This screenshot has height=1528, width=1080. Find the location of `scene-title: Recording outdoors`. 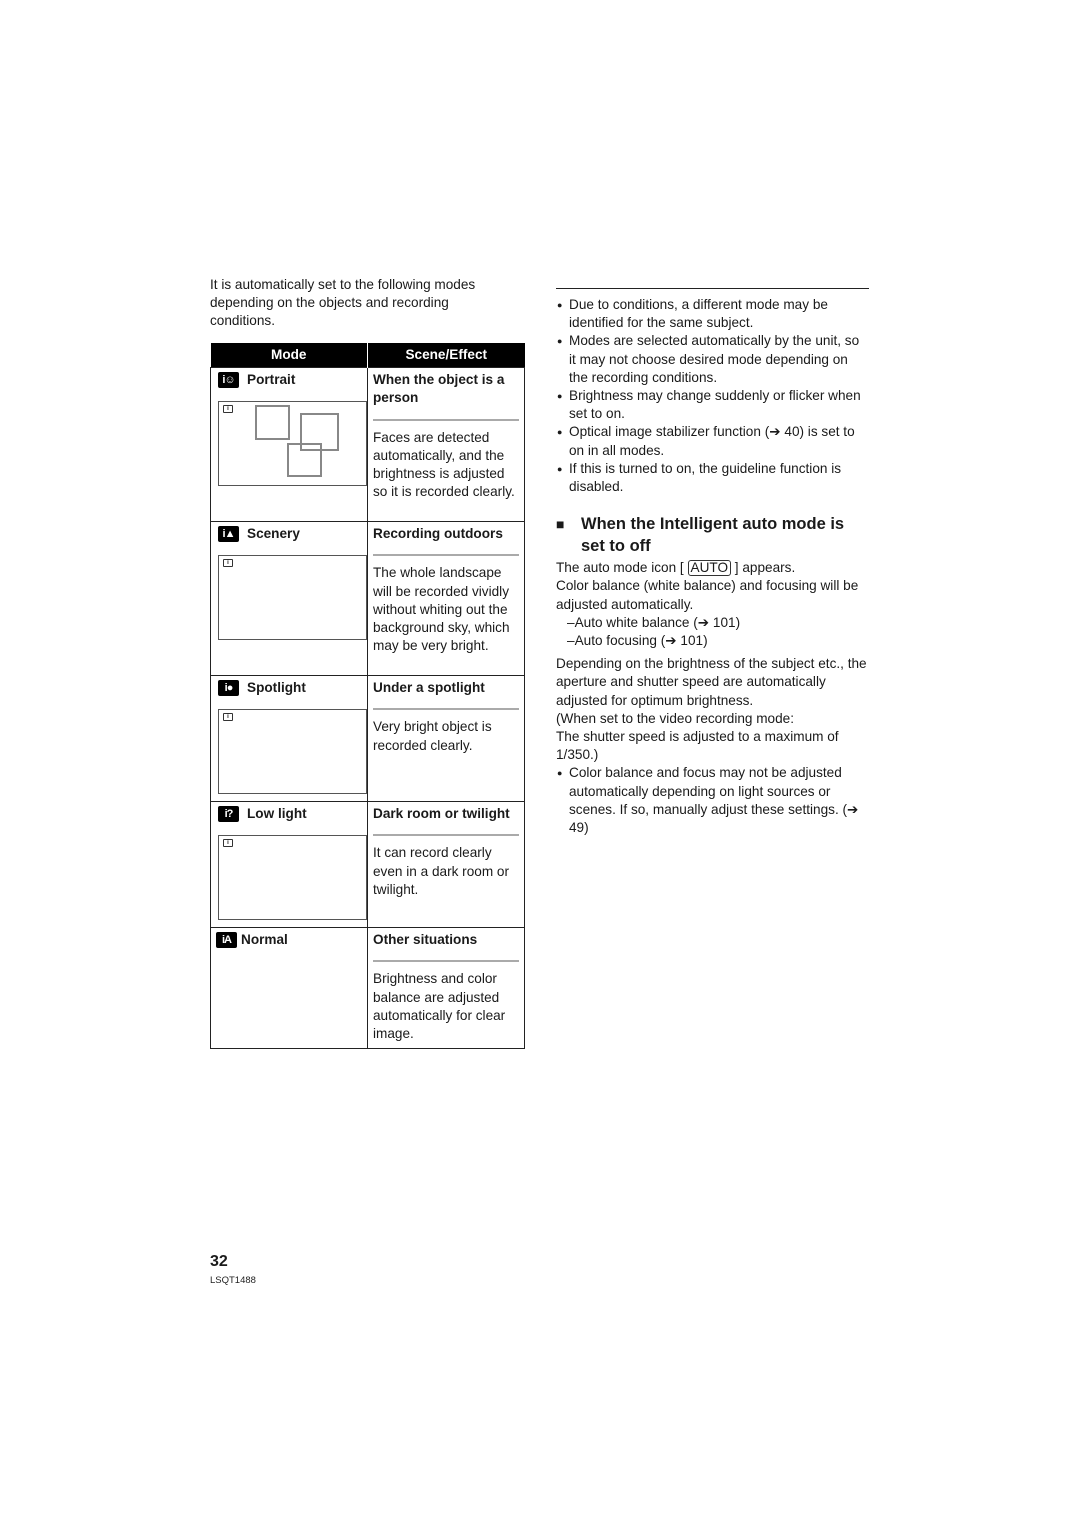

scene-title: Recording outdoors is located at coordinates (438, 534).